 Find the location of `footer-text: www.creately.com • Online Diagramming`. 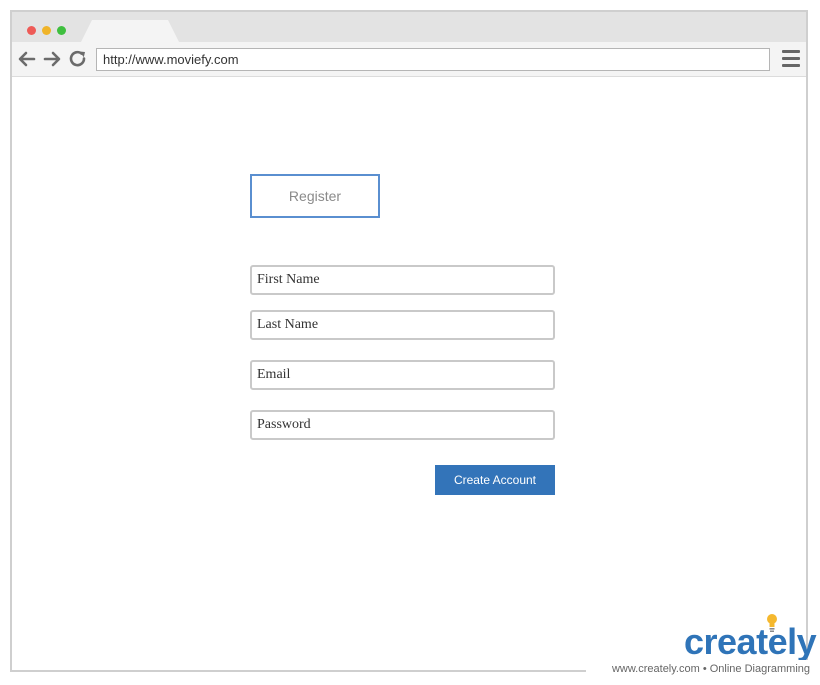

footer-text: www.creately.com • Online Diagramming is located at coordinates (698, 671).